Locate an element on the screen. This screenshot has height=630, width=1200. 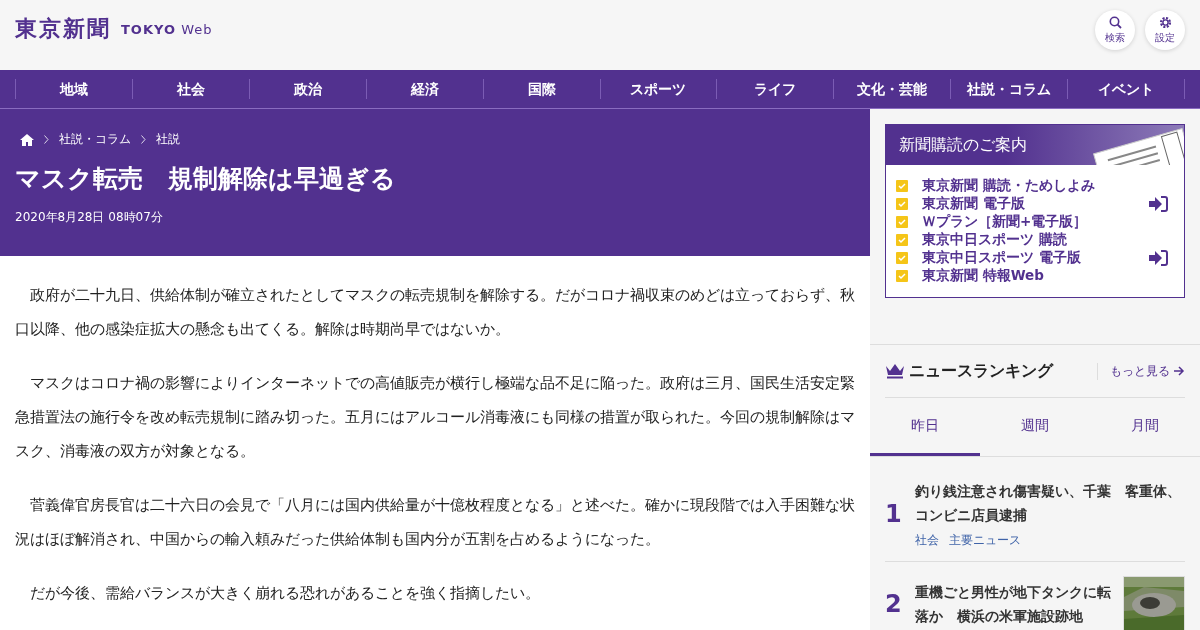
breadcrumb-link: 社説 is located at coordinates (168, 139).